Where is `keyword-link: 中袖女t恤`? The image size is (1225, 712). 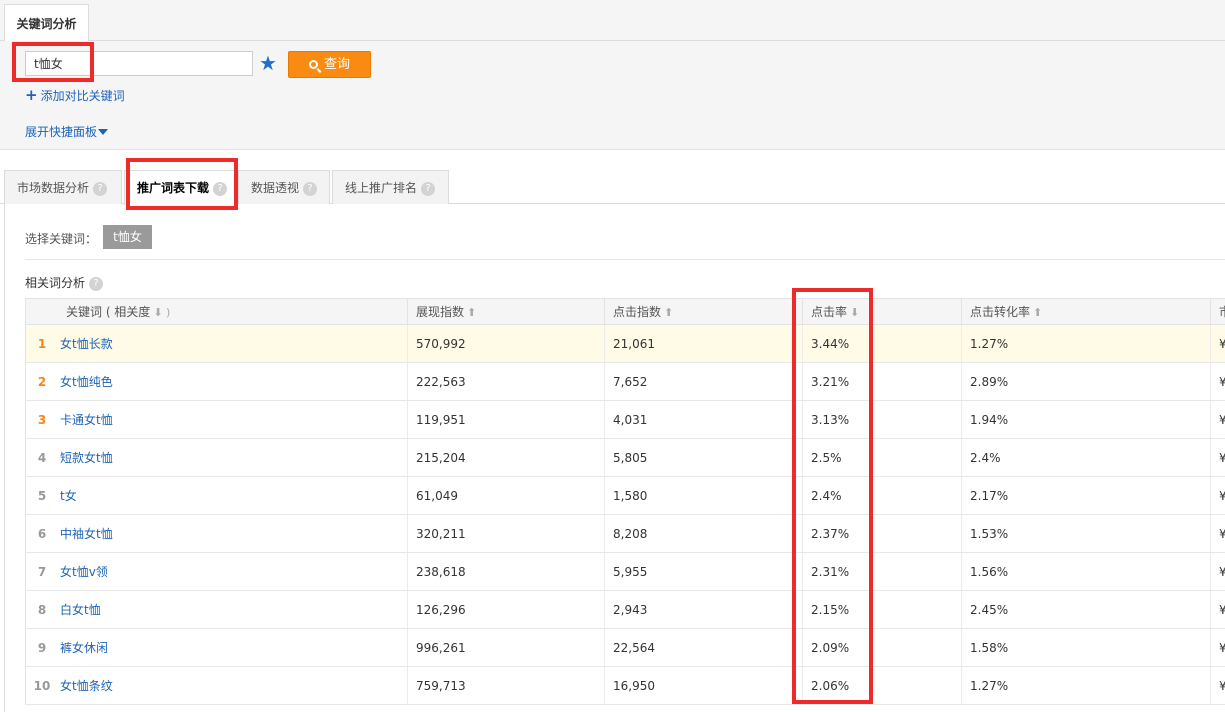 keyword-link: 中袖女t恤 is located at coordinates (86, 534).